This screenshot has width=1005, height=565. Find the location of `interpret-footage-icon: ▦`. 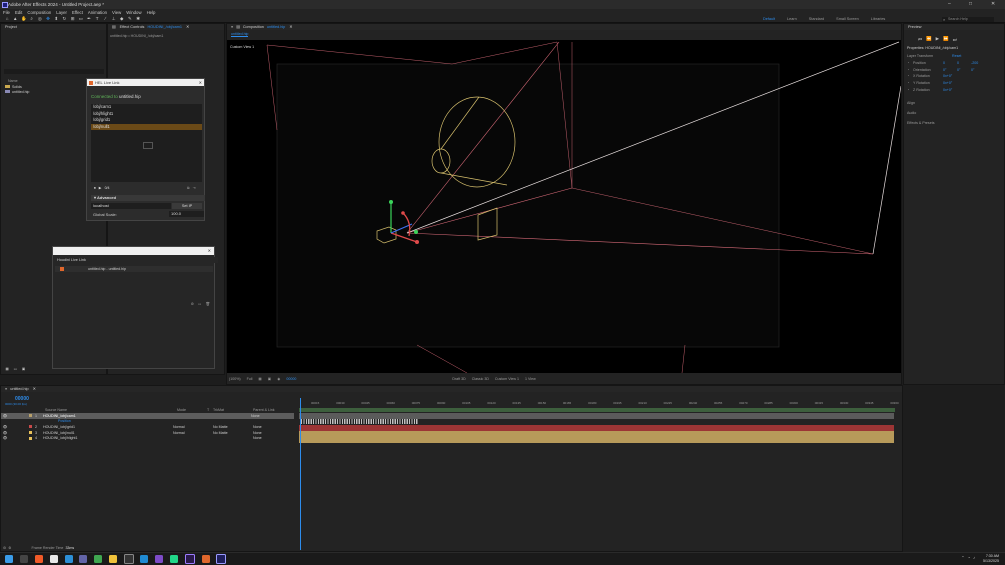

interpret-footage-icon: ▦ is located at coordinates (7, 369).